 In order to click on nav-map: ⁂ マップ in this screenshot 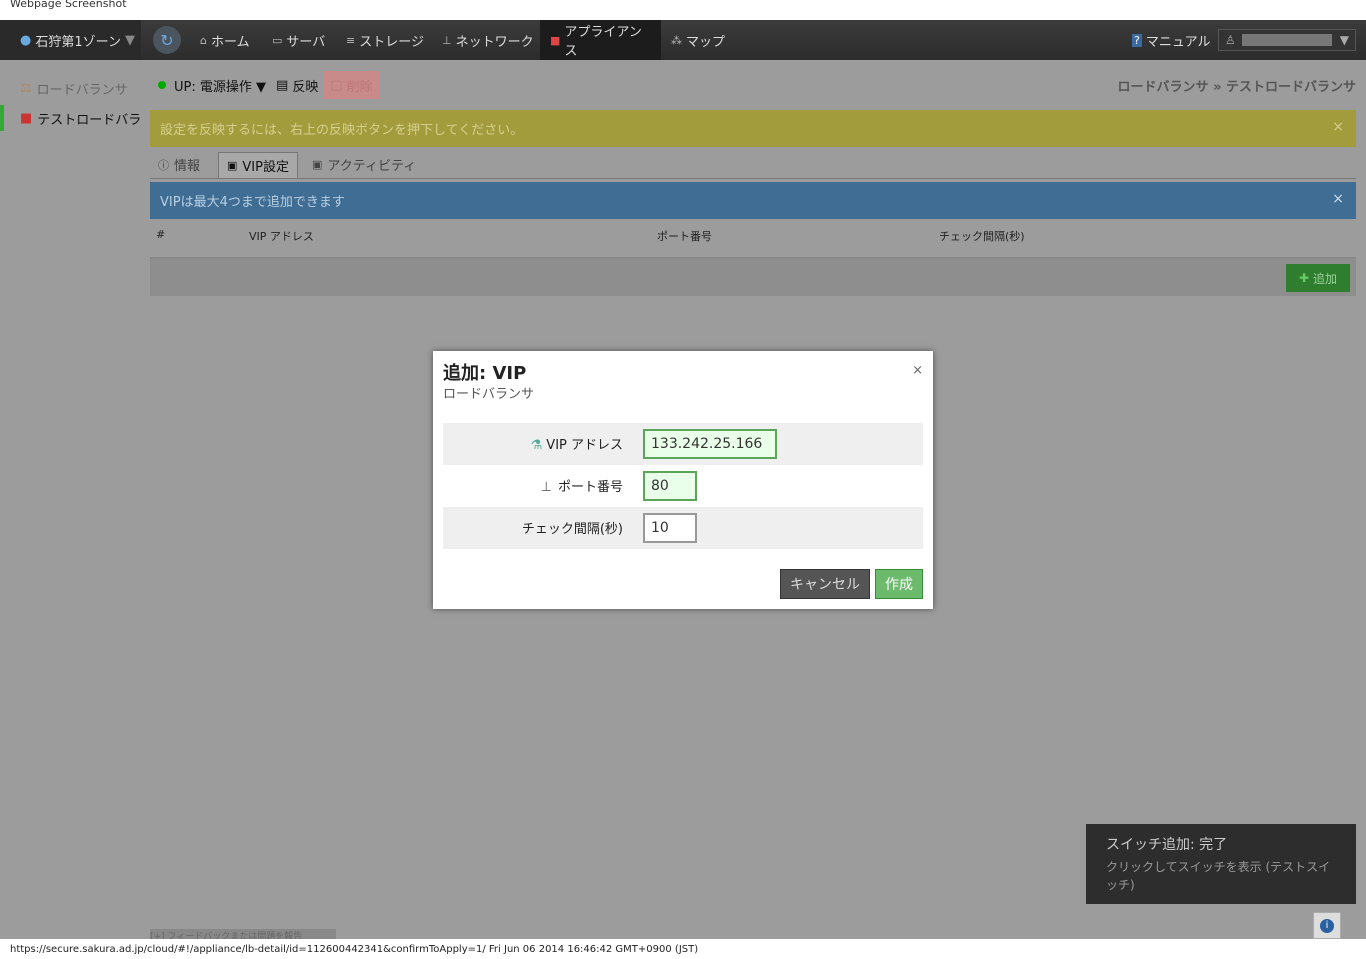, I will do `click(698, 40)`.